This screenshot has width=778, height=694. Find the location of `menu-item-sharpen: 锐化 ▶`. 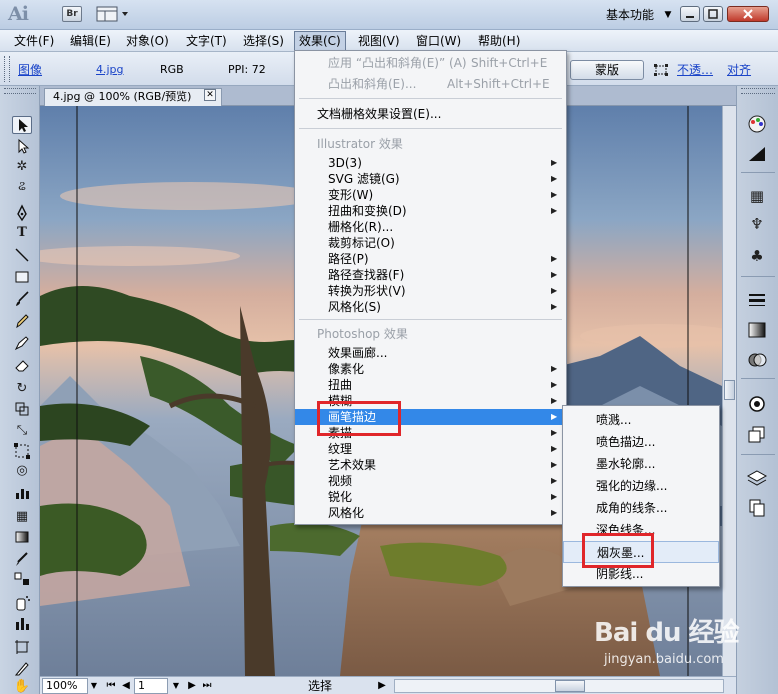

menu-item-sharpen: 锐化 ▶ is located at coordinates (430, 497).